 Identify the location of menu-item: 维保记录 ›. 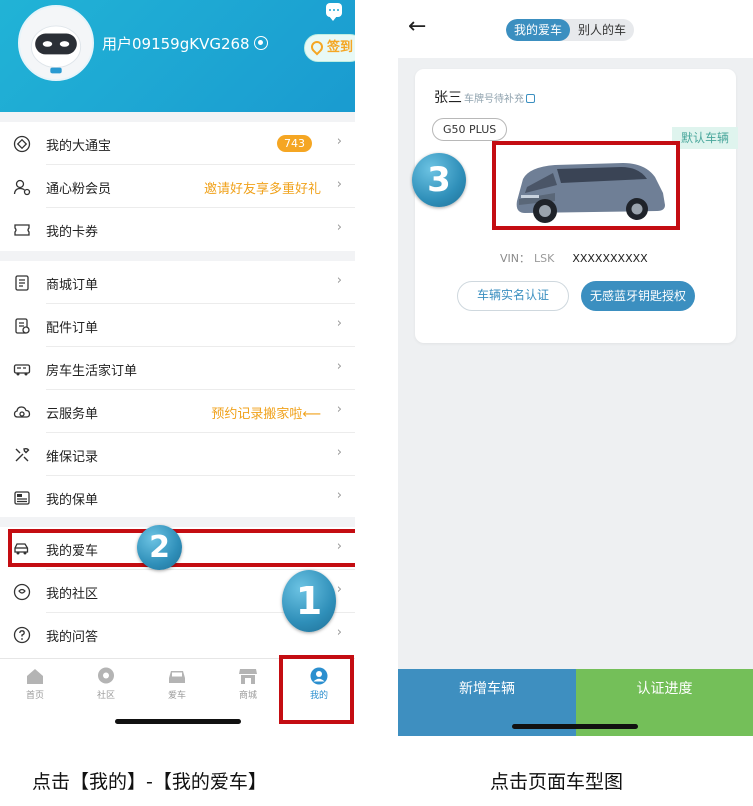
(177, 454).